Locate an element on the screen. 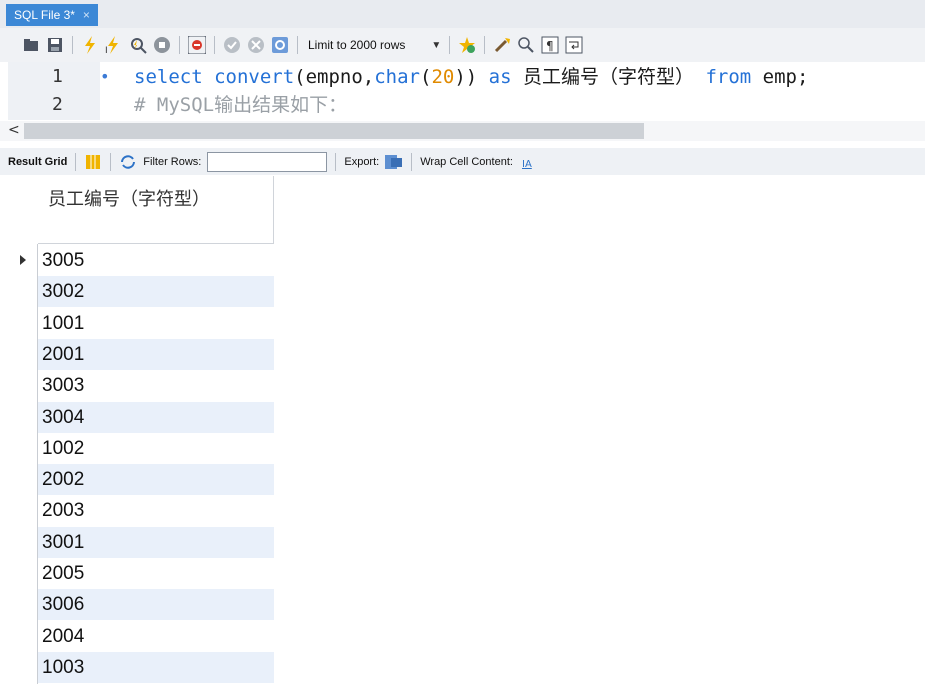  editor-tab-bar: SQL File 3* × is located at coordinates (462, 14).